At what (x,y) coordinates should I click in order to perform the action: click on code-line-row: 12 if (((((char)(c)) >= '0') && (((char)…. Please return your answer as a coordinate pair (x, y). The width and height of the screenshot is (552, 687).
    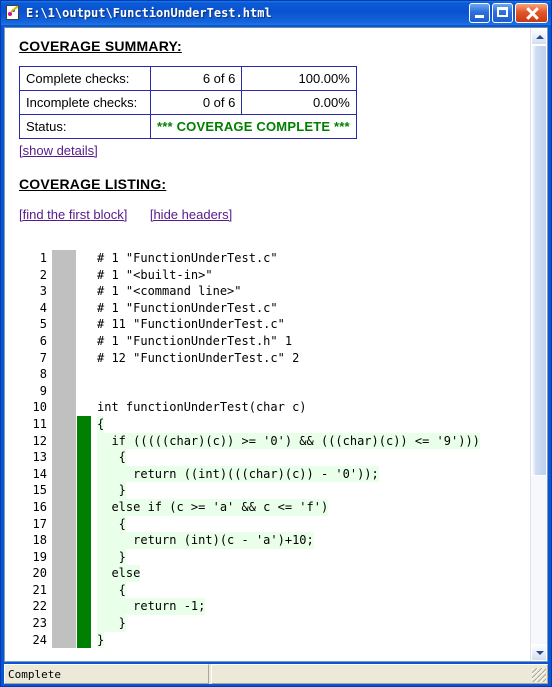
    Looking at the image, I should click on (274, 441).